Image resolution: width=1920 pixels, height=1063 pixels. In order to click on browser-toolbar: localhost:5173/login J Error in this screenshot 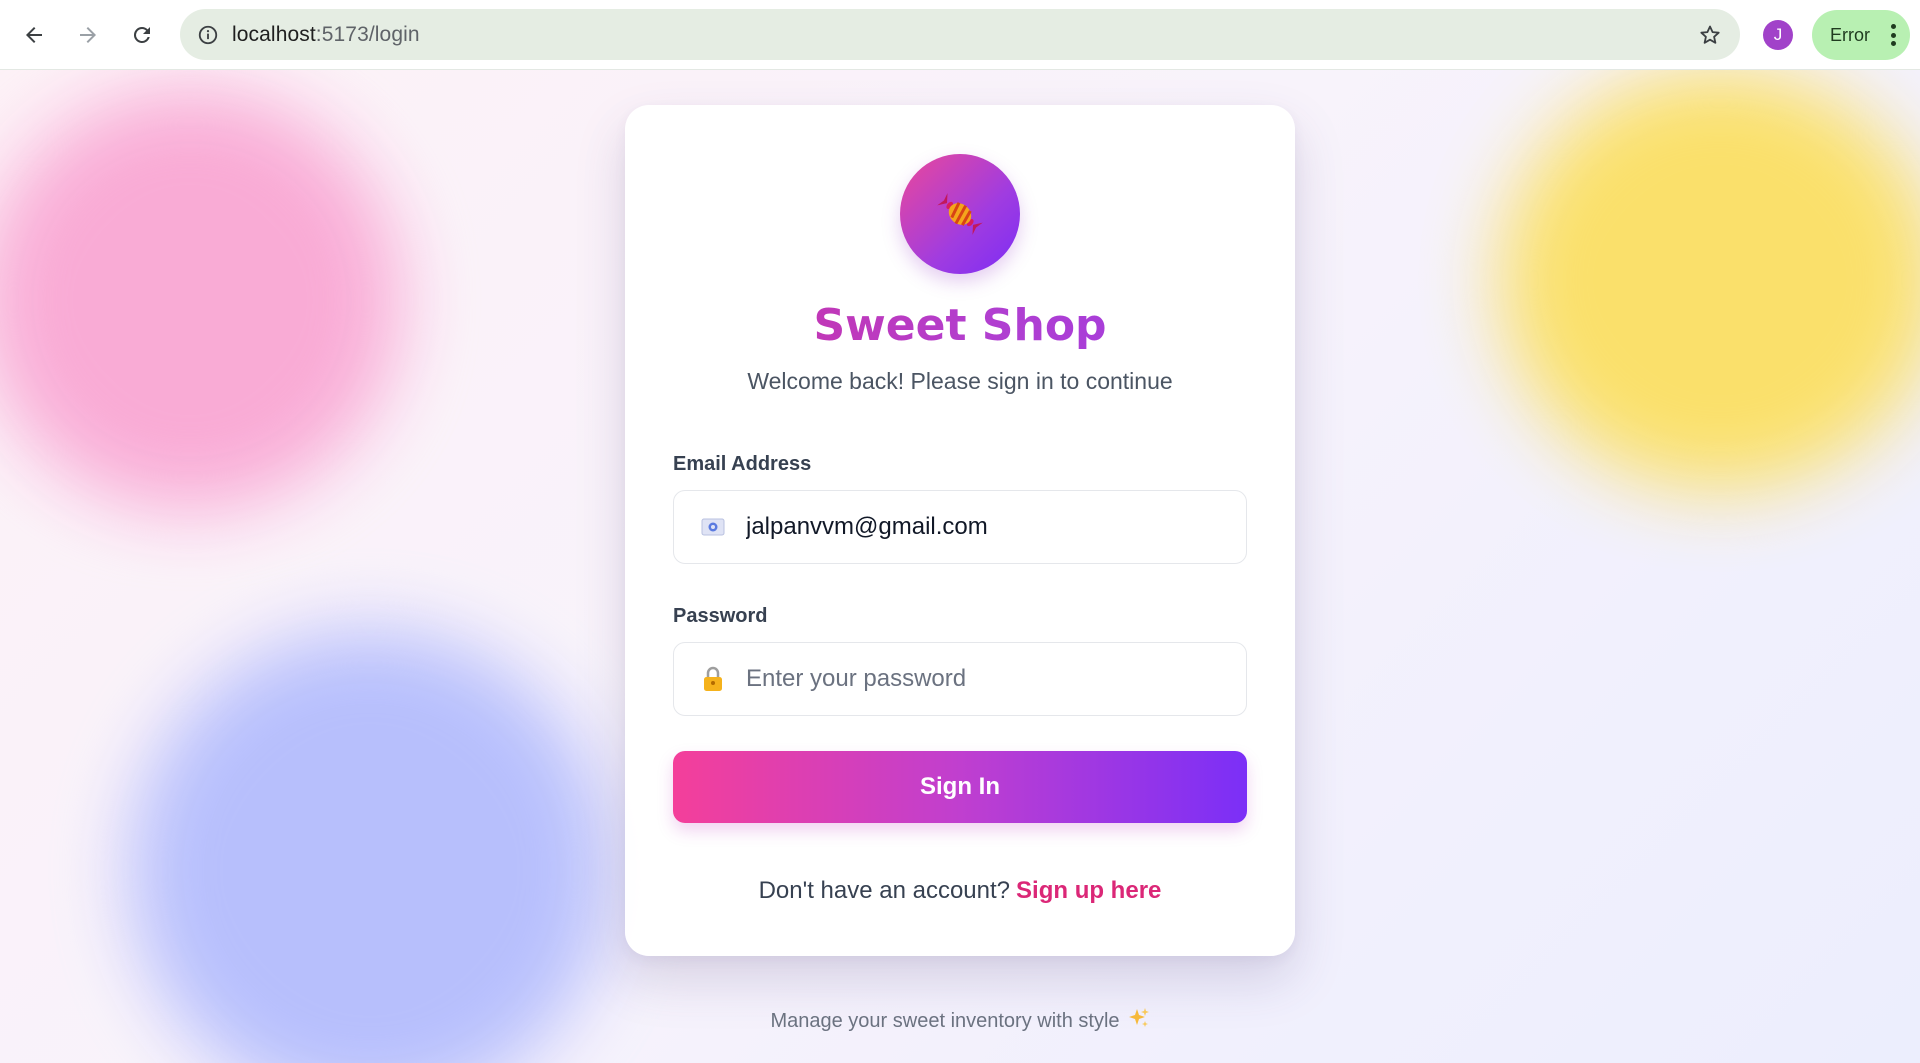, I will do `click(960, 35)`.